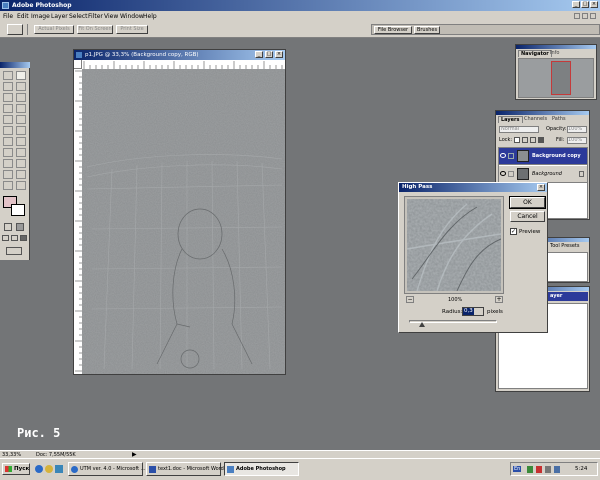 The height and width of the screenshot is (480, 600). I want to click on word-icon, so click(152, 469).